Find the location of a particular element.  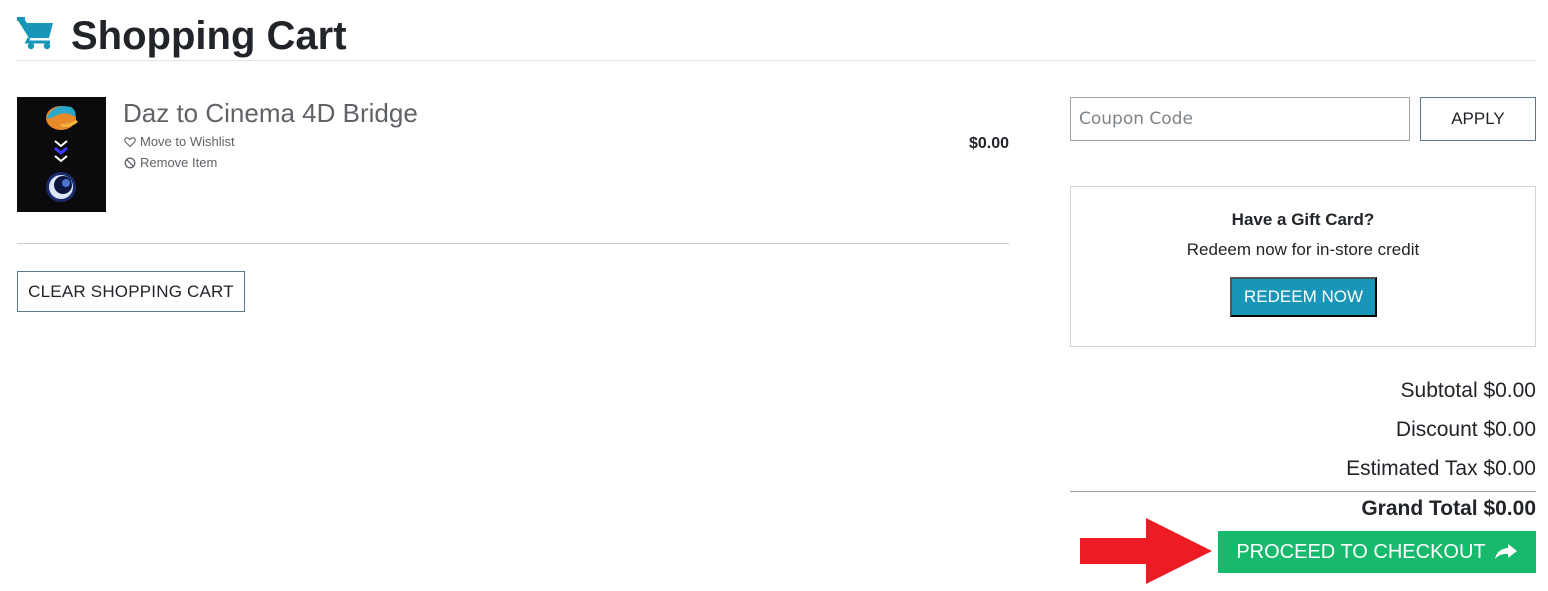

cart-item-price: $0.00 is located at coordinates (988, 143).